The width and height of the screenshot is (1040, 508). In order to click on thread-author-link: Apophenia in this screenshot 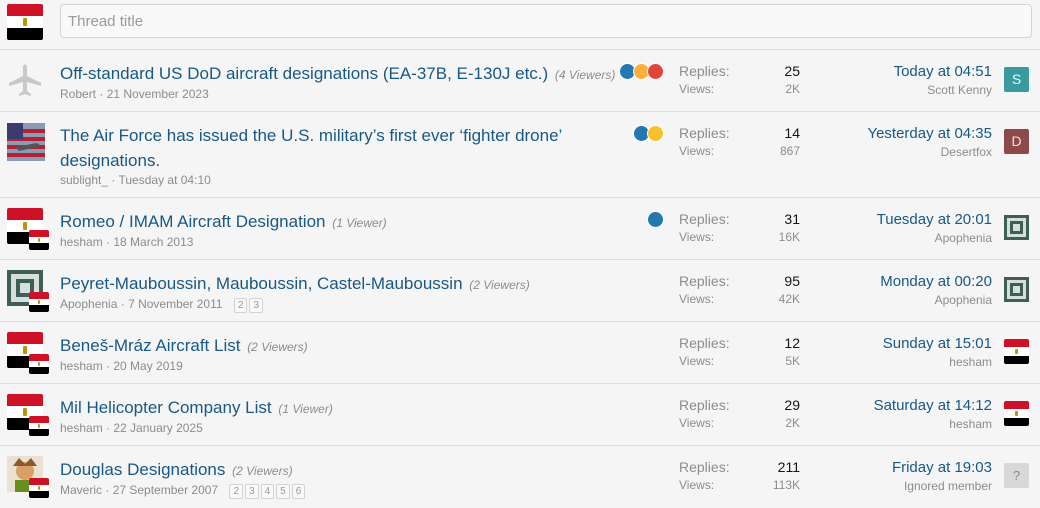, I will do `click(88, 304)`.